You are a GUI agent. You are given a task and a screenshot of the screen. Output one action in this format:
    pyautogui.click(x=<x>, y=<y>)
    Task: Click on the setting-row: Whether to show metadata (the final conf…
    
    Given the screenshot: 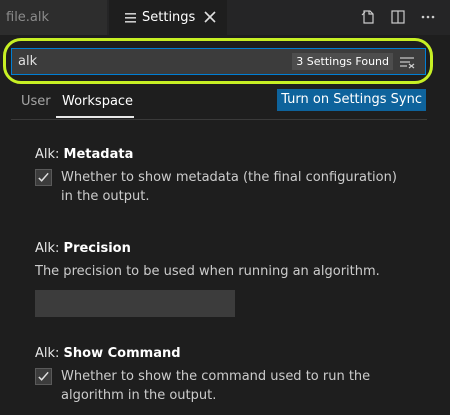 What is the action you would take?
    pyautogui.click(x=225, y=187)
    